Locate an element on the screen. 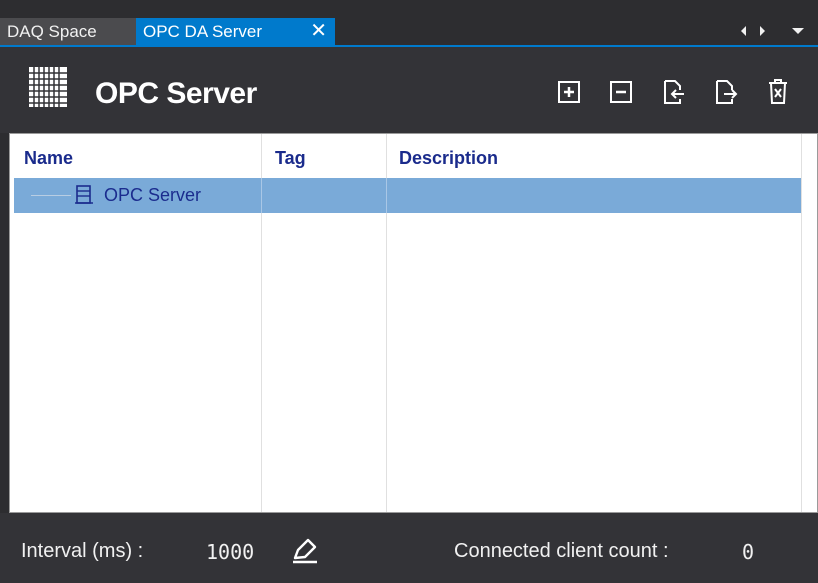 The width and height of the screenshot is (818, 583). interval-value: 1000 is located at coordinates (230, 552).